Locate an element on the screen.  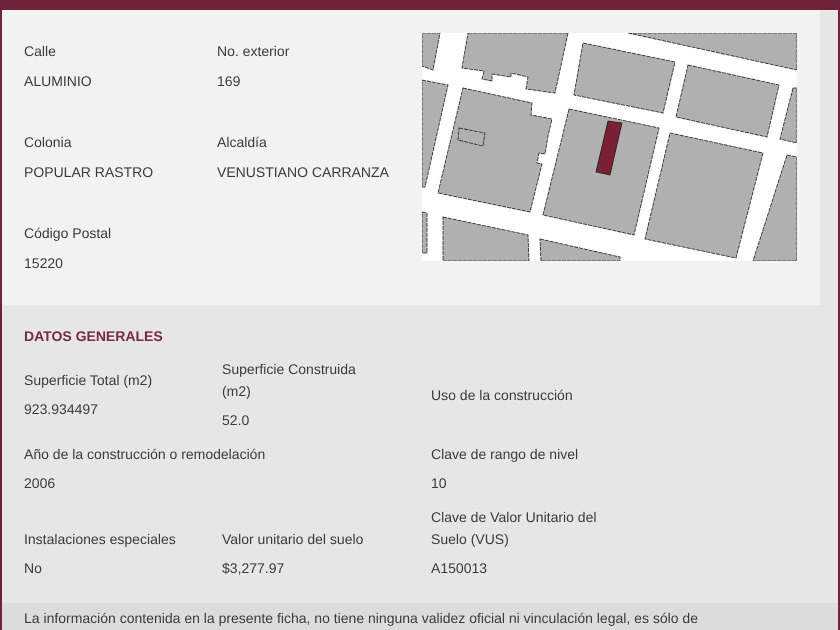
field-value: 10 is located at coordinates (439, 483).